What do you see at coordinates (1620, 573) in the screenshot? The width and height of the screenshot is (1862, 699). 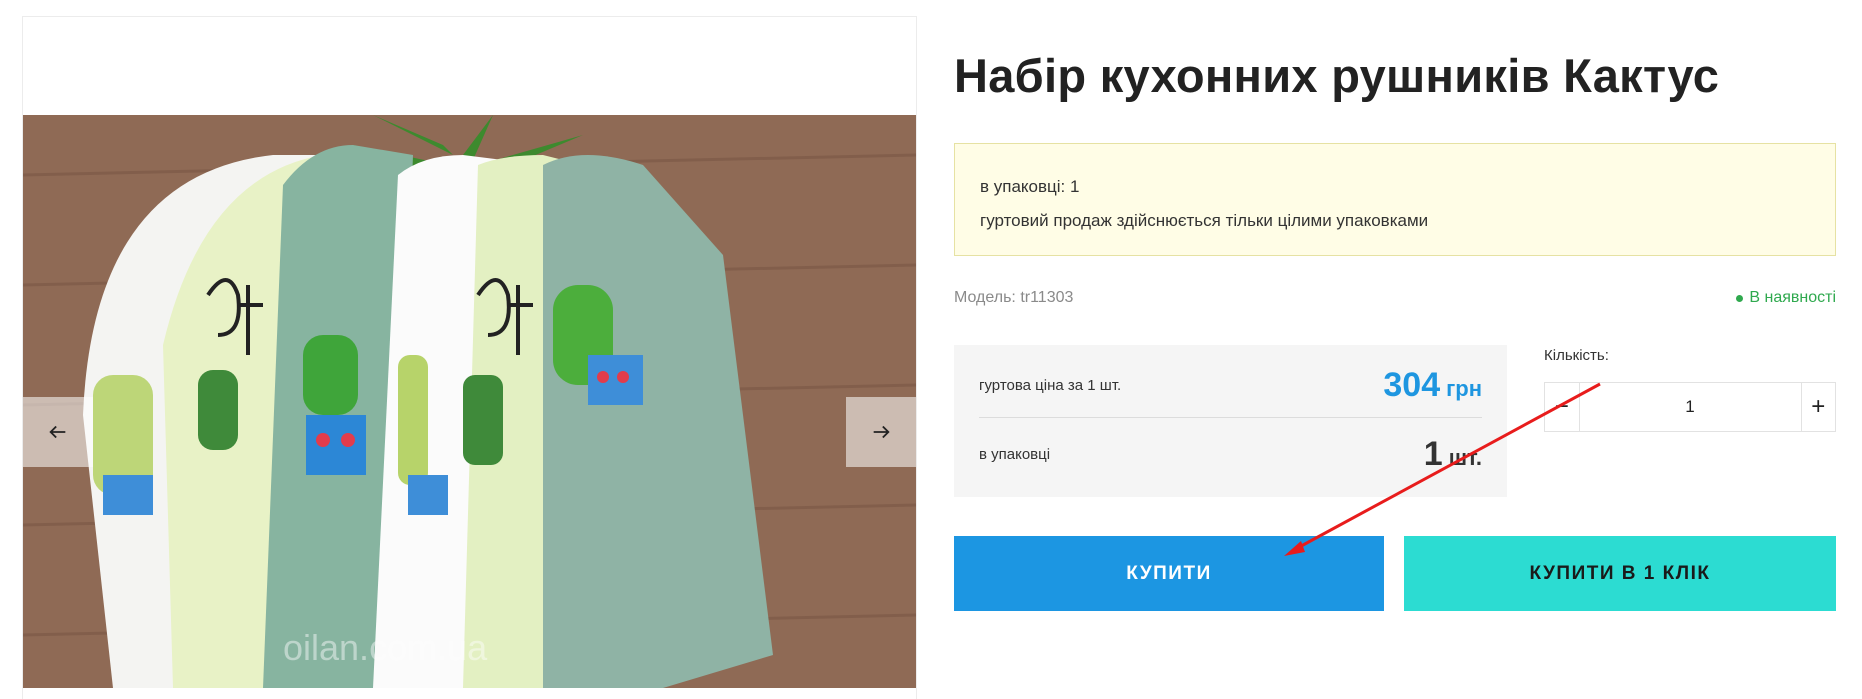 I see `buy-one-click-button: КУПИТИ В 1 КЛІК` at bounding box center [1620, 573].